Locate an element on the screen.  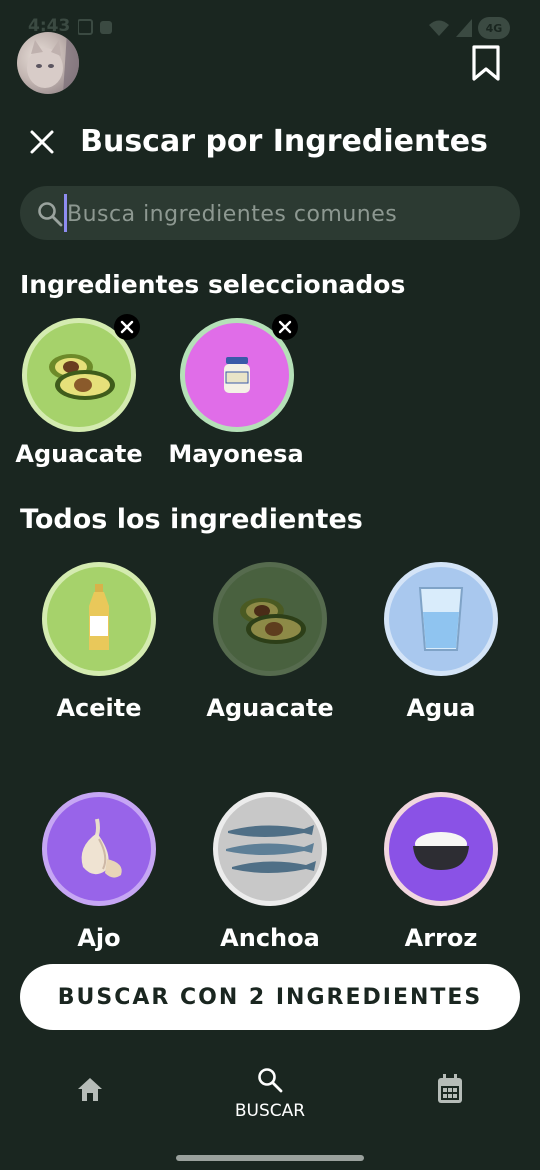
remove-mayonesa-button is located at coordinates (285, 327).